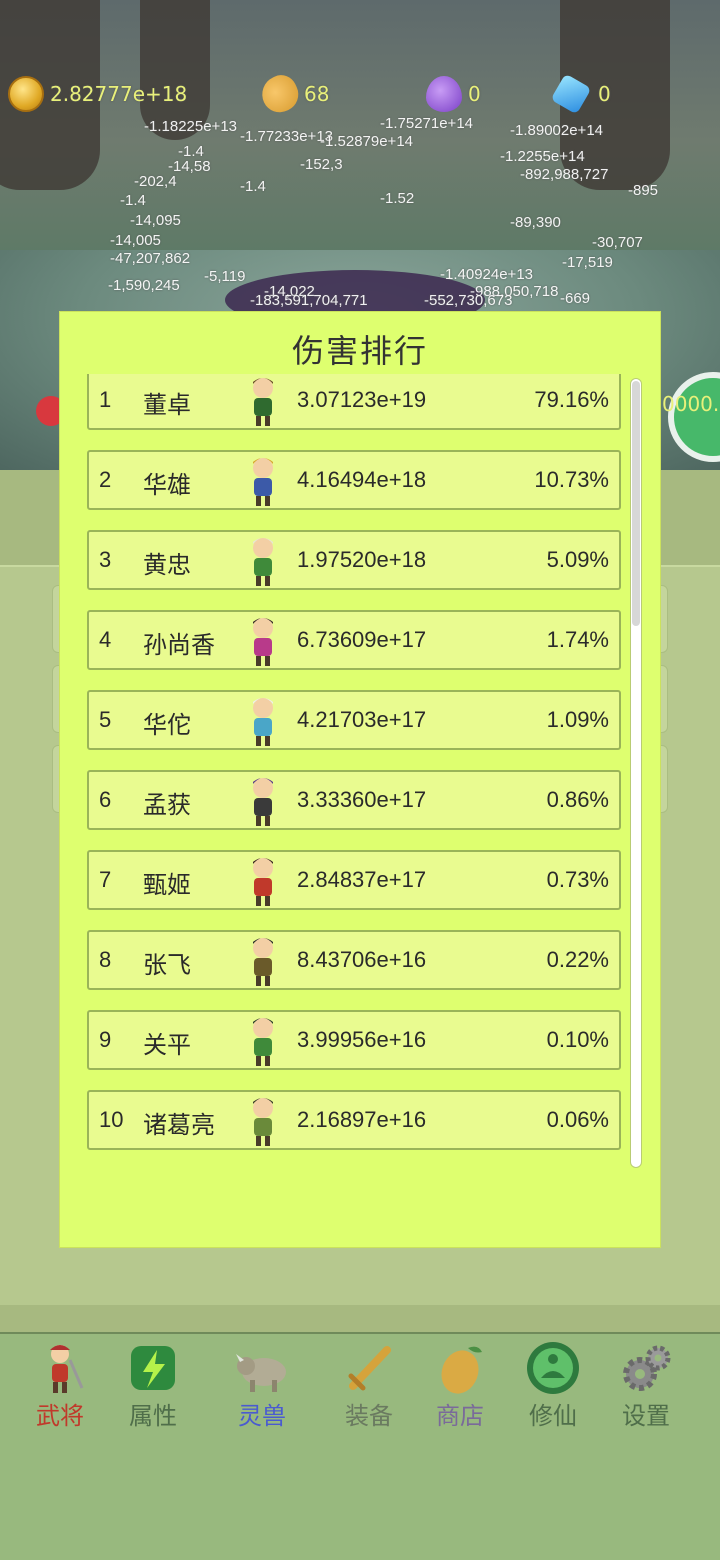 Image resolution: width=720 pixels, height=1560 pixels. I want to click on potion-value: 0, so click(474, 94).